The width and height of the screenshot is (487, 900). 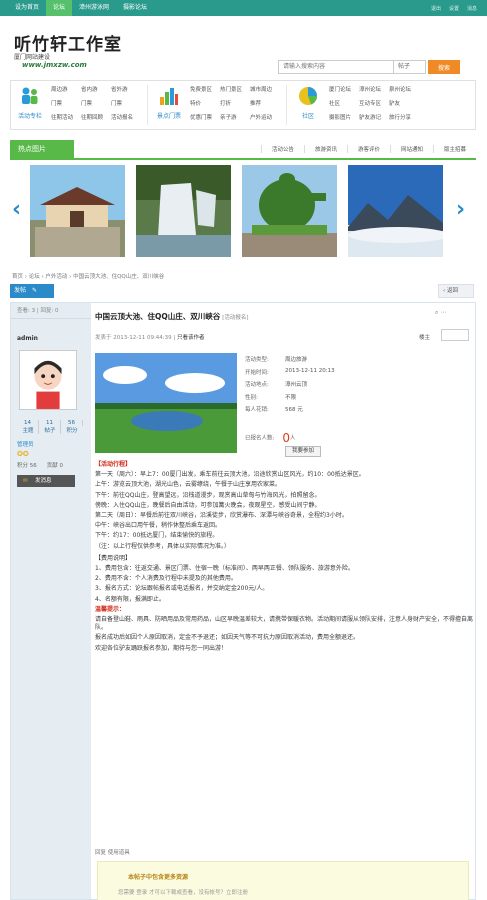 I want to click on nav-link: 省内游, so click(x=96, y=92).